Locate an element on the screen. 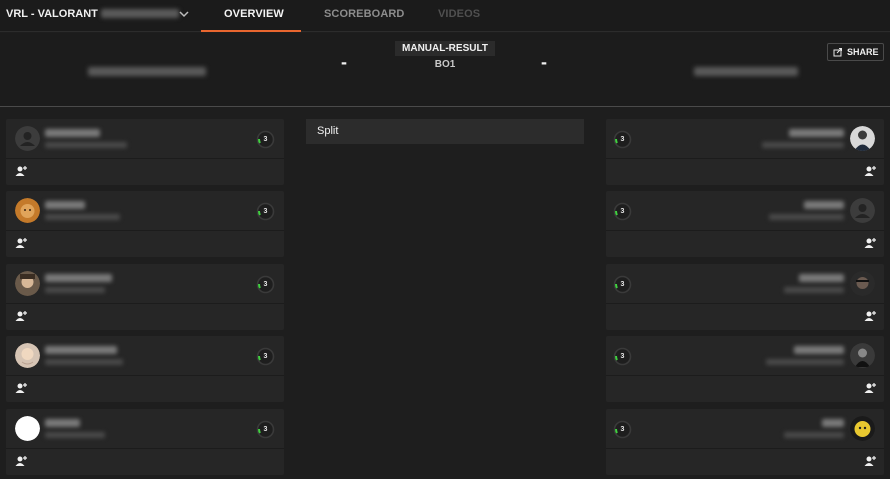 This screenshot has height=479, width=890. team-left-name is located at coordinates (147, 71).